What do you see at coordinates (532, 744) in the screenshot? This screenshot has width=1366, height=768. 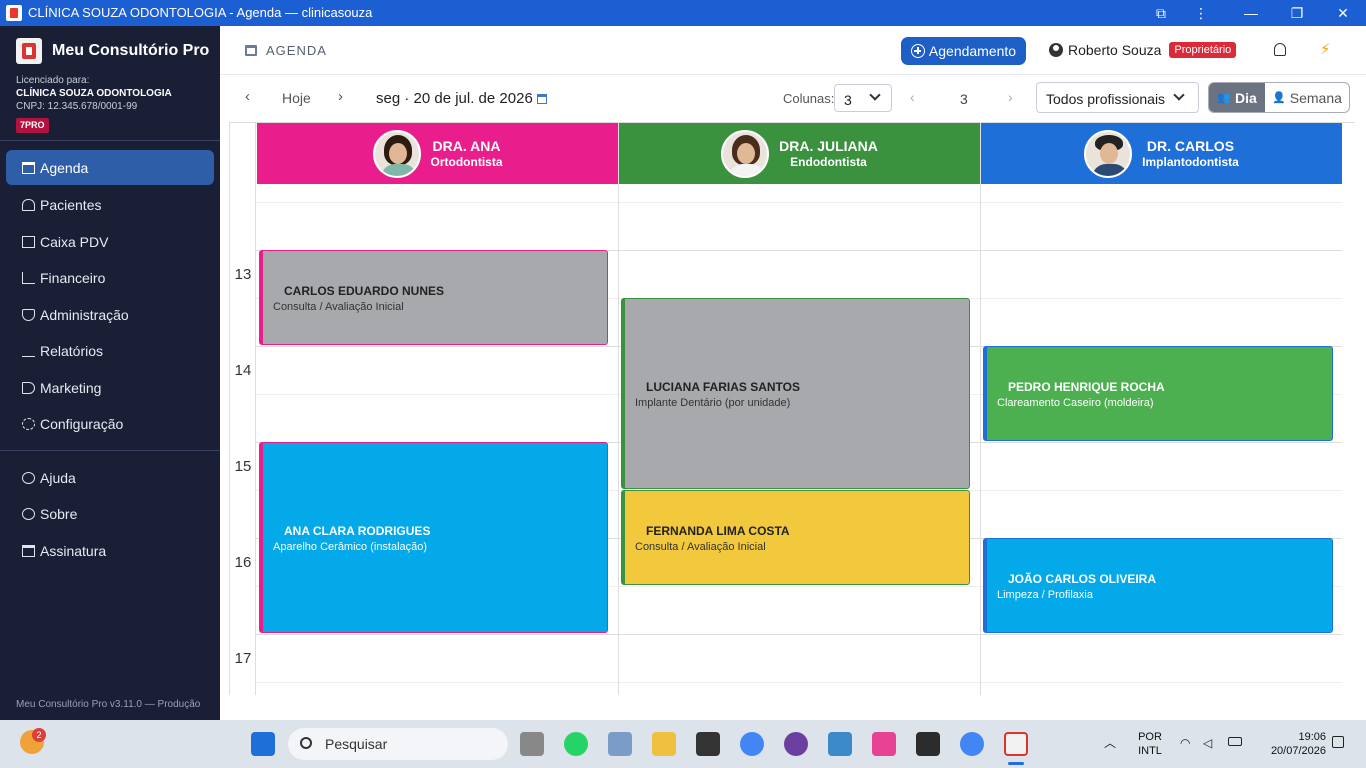 I see `task-view-icon` at bounding box center [532, 744].